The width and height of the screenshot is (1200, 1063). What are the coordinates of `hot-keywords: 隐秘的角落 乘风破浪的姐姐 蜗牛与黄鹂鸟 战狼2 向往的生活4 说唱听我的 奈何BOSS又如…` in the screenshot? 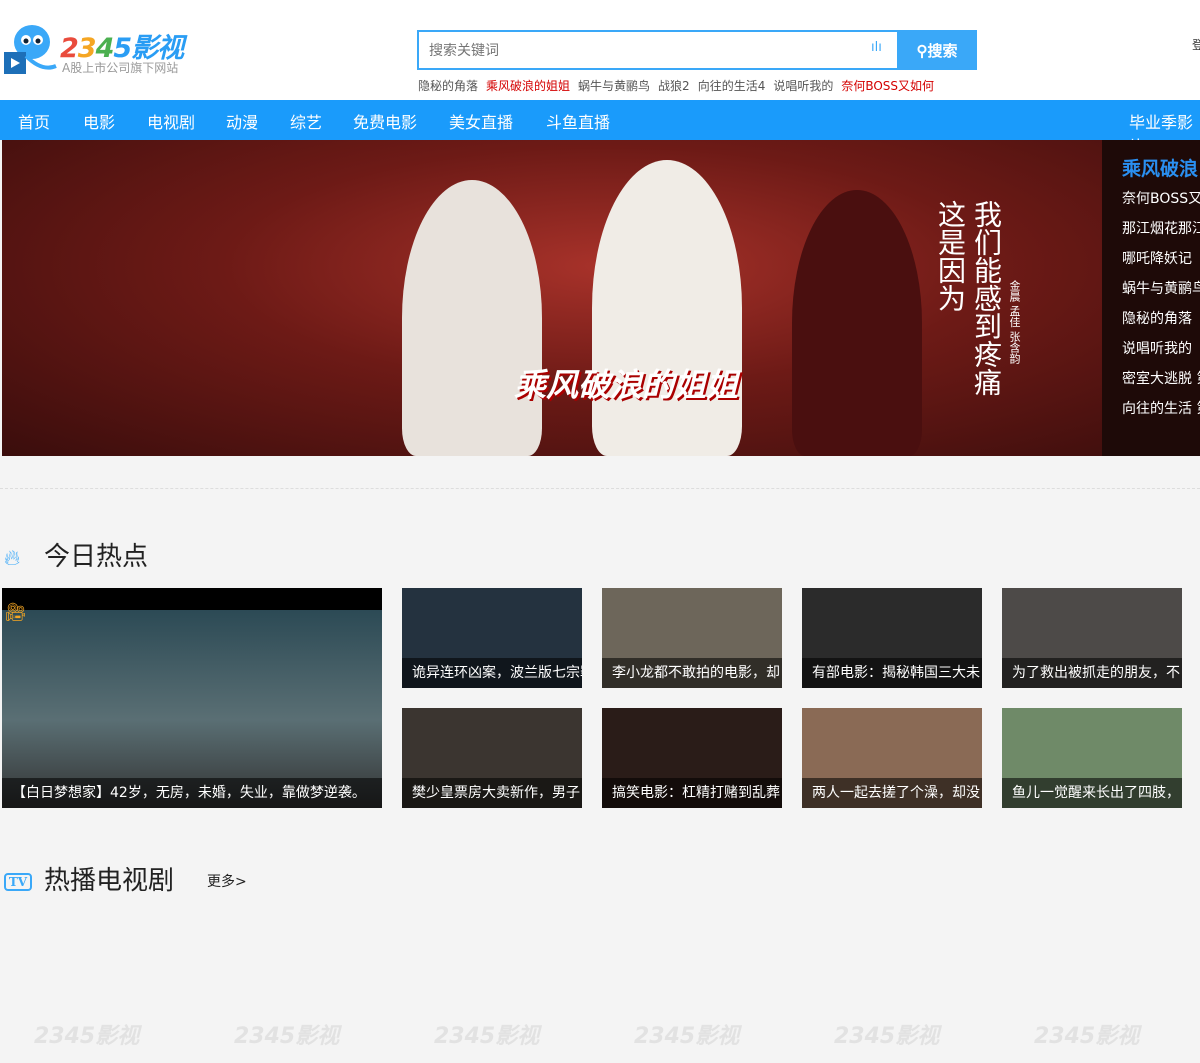 It's located at (680, 85).